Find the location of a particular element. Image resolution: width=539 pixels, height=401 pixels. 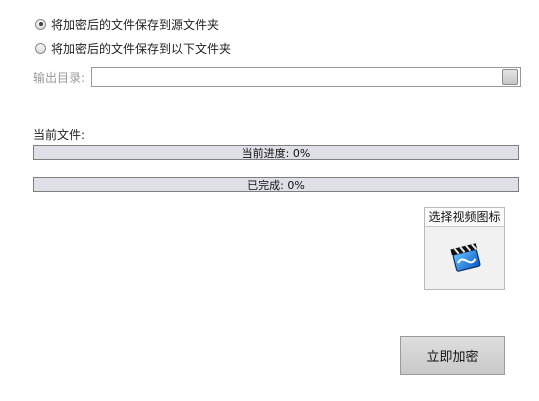

current-progress-bar: 当前进度: 0% is located at coordinates (276, 152).